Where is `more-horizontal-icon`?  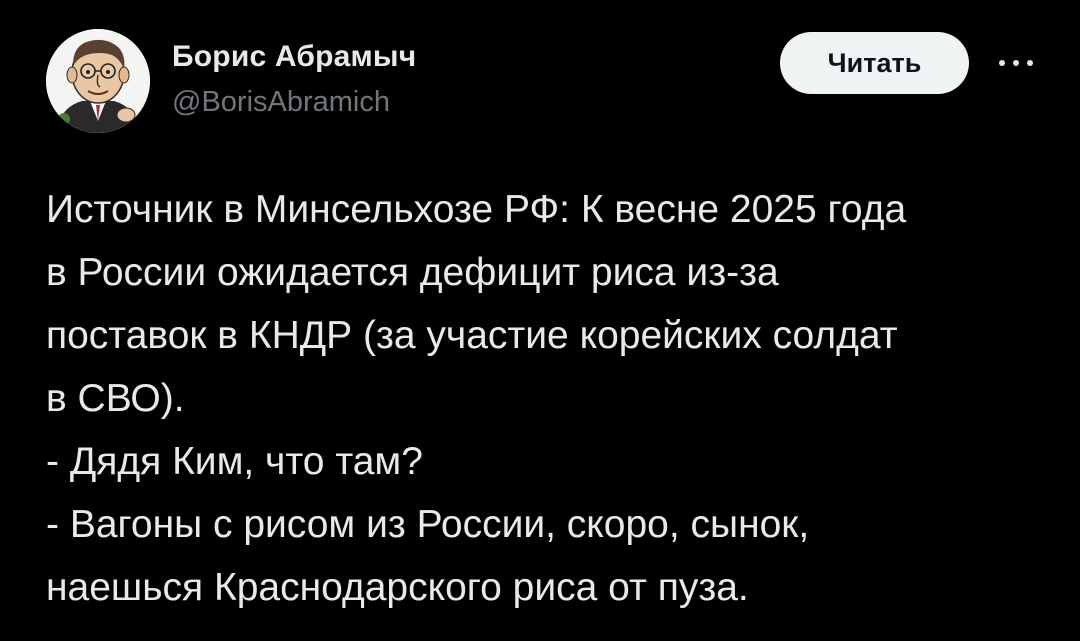
more-horizontal-icon is located at coordinates (1016, 63).